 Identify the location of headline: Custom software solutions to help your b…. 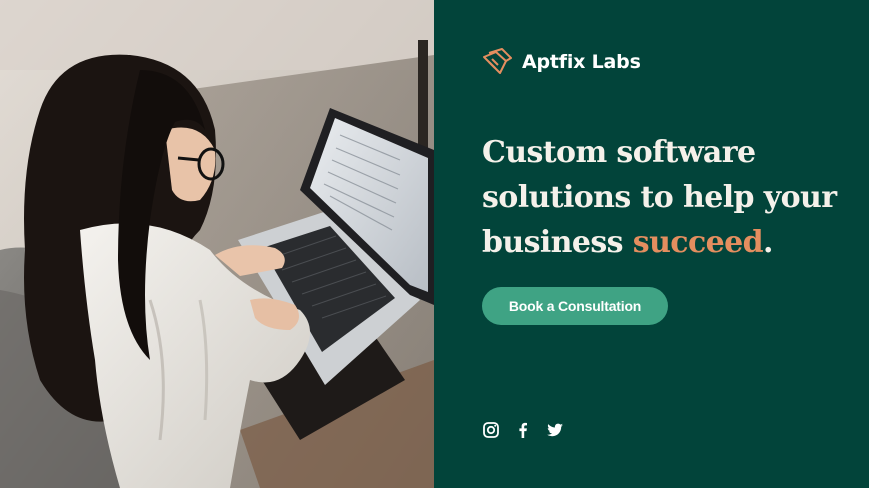
(667, 197).